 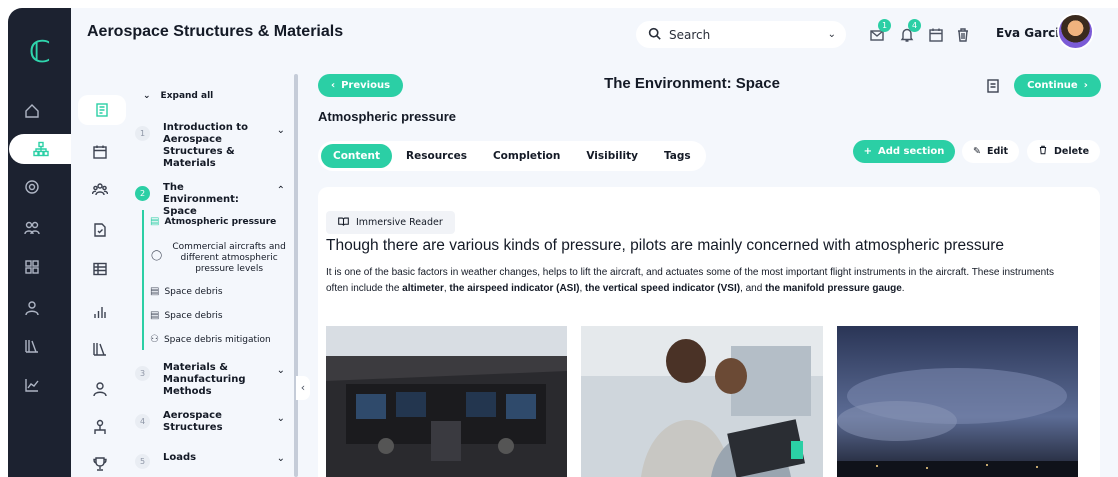 What do you see at coordinates (690, 34) in the screenshot?
I see `search-placeholder: Search` at bounding box center [690, 34].